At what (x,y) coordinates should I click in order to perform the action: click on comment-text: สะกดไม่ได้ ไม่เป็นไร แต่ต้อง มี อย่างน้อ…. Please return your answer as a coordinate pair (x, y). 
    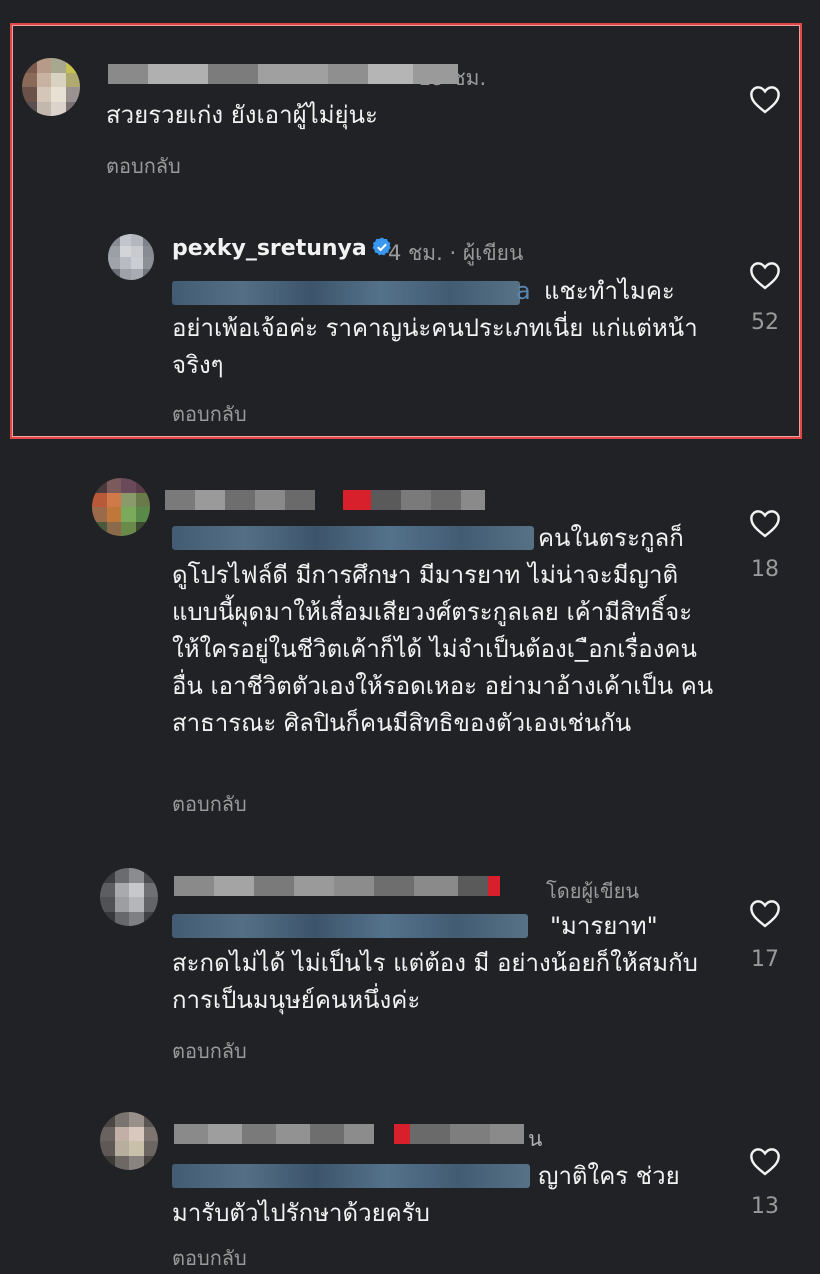
    Looking at the image, I should click on (435, 981).